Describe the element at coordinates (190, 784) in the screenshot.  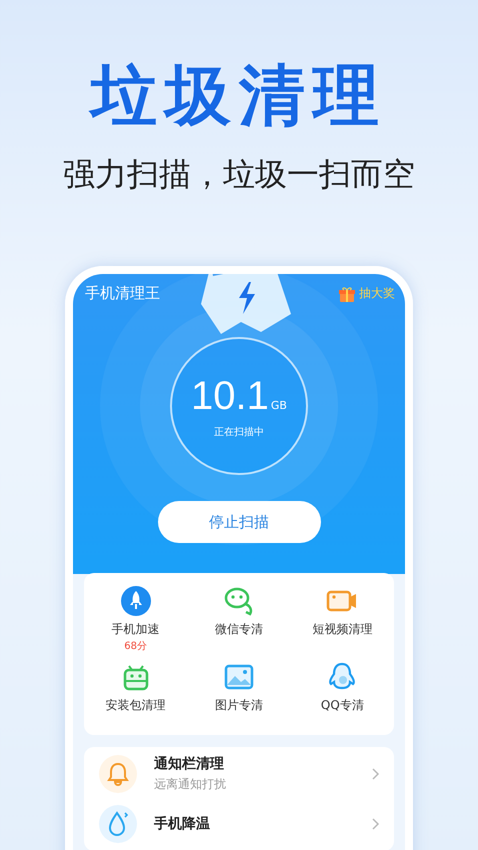
I see `tool-subtitle: 远离通知打扰` at that location.